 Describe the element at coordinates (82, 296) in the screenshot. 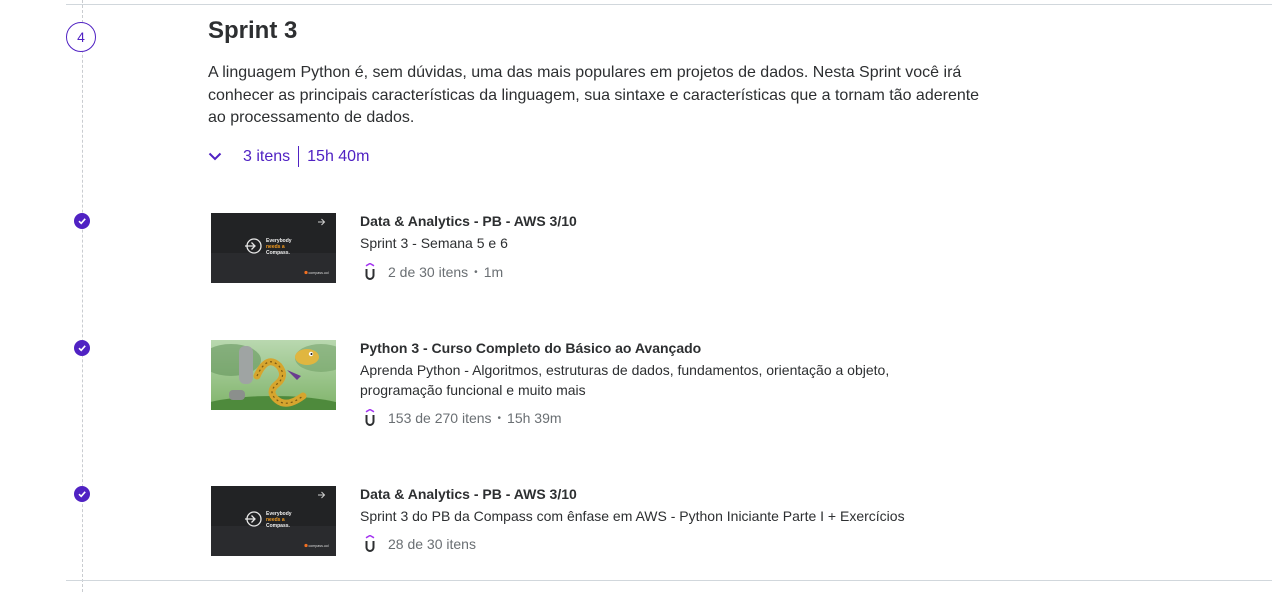

I see `timeline-line` at that location.